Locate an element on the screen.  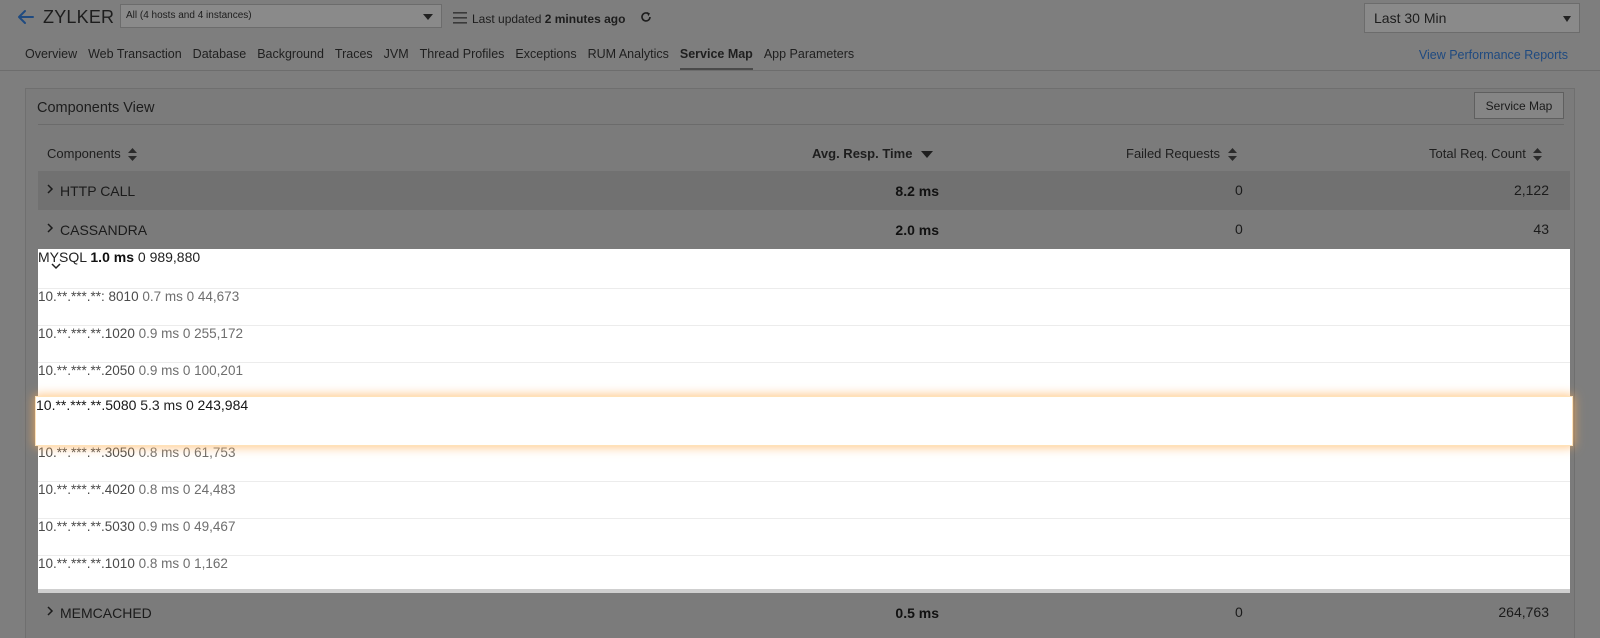
time-range-value: Last 30 Min is located at coordinates (1410, 18).